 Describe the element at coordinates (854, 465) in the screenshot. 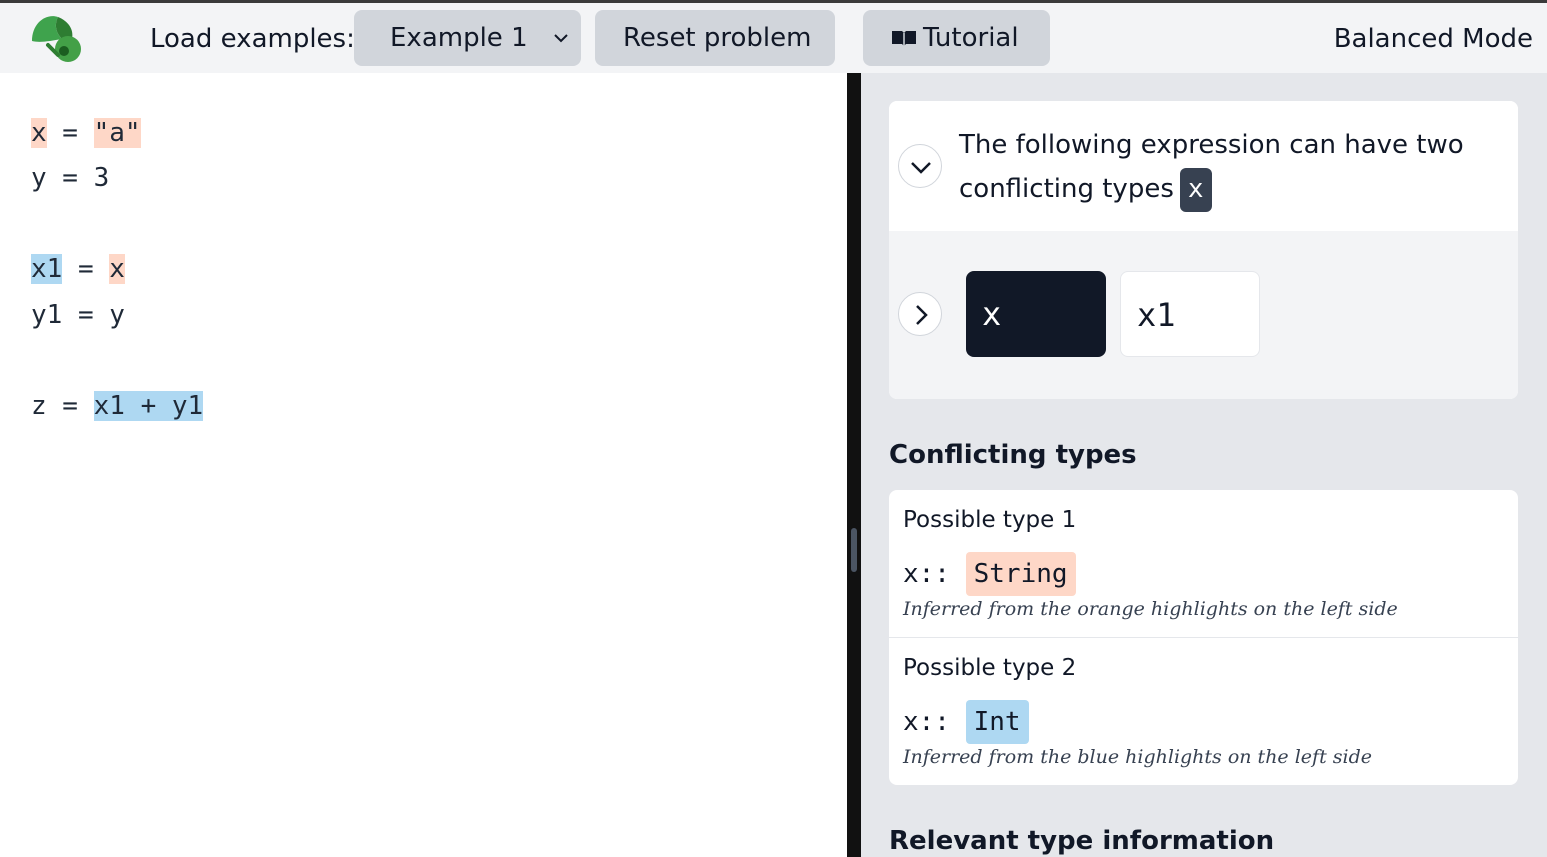

I see `panel-divider` at that location.